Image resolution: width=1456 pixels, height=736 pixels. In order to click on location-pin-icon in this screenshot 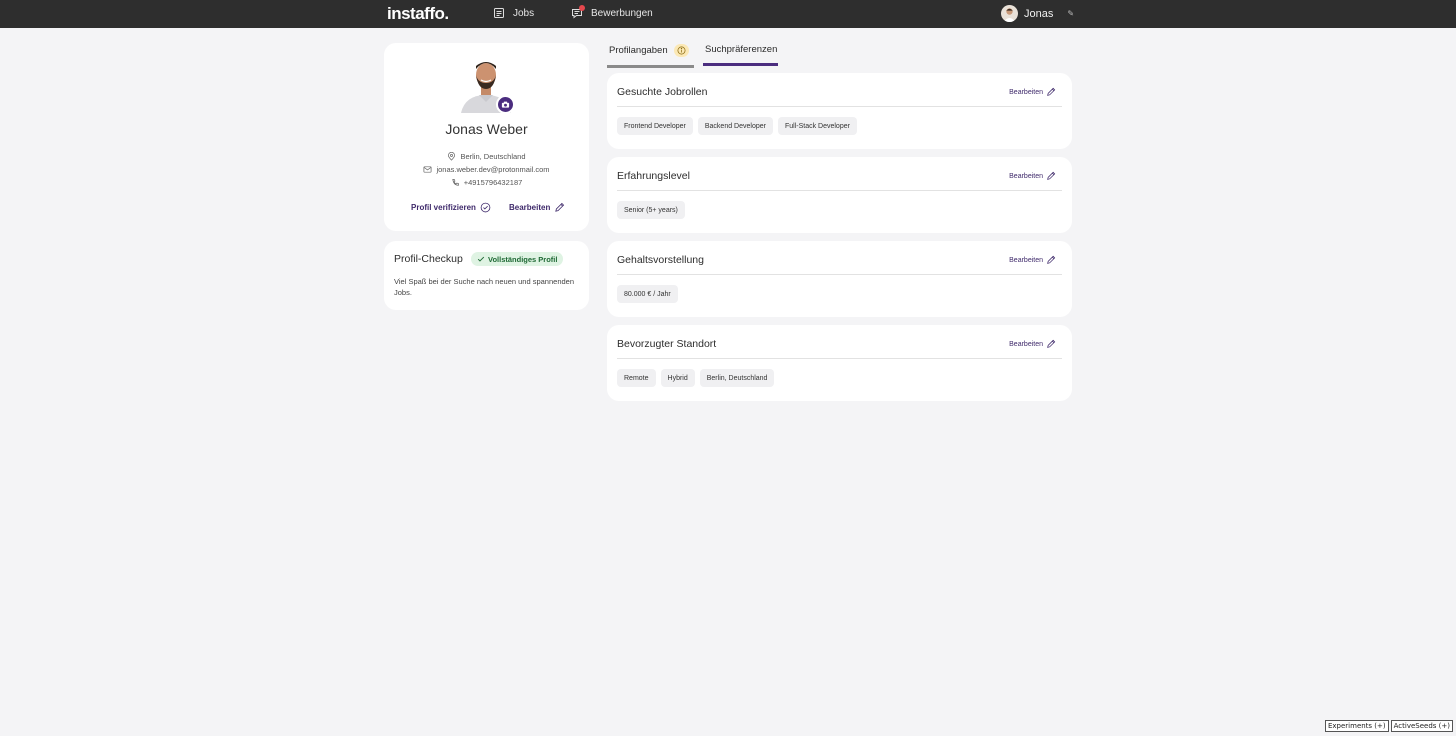, I will do `click(452, 156)`.